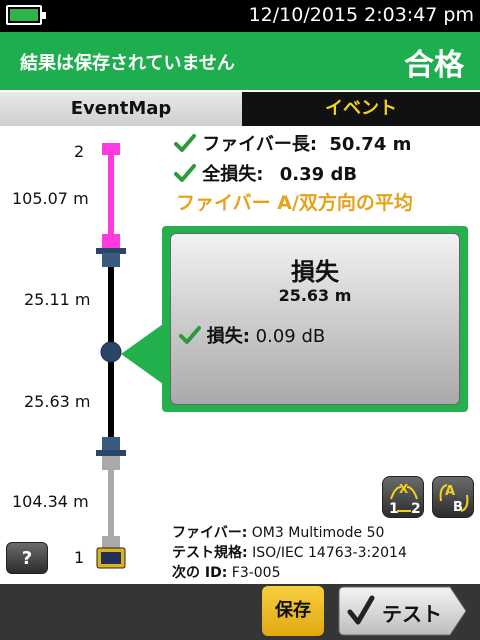 The image size is (480, 640). What do you see at coordinates (27, 558) in the screenshot?
I see `help-button: ?` at bounding box center [27, 558].